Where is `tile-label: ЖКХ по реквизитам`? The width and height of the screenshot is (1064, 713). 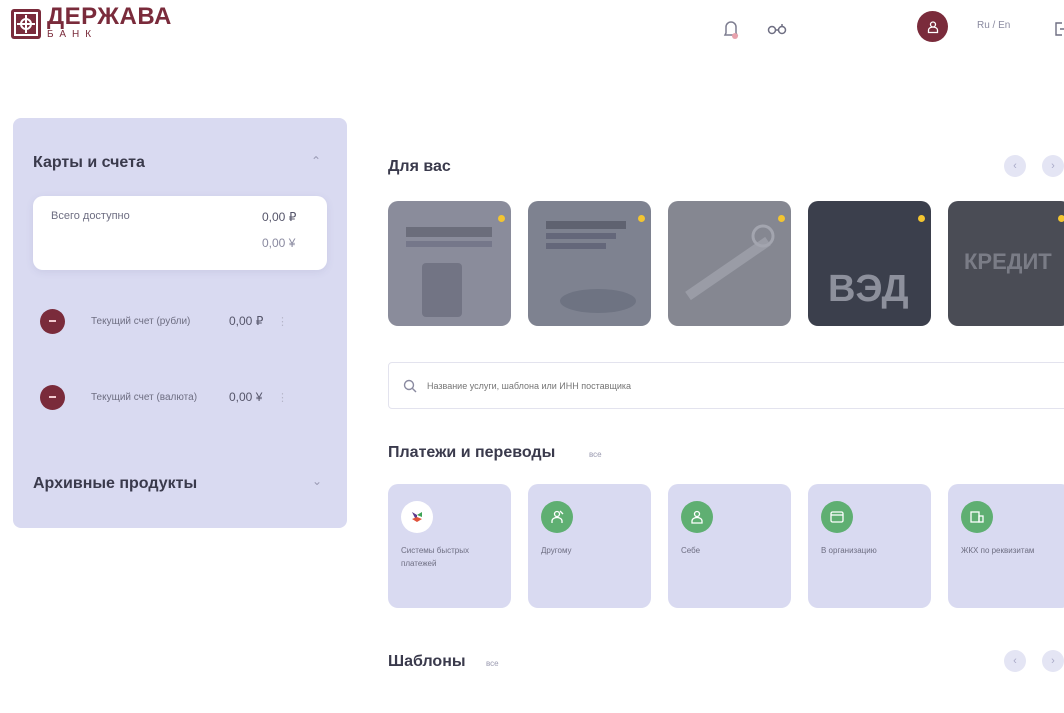 tile-label: ЖКХ по реквизитам is located at coordinates (998, 550).